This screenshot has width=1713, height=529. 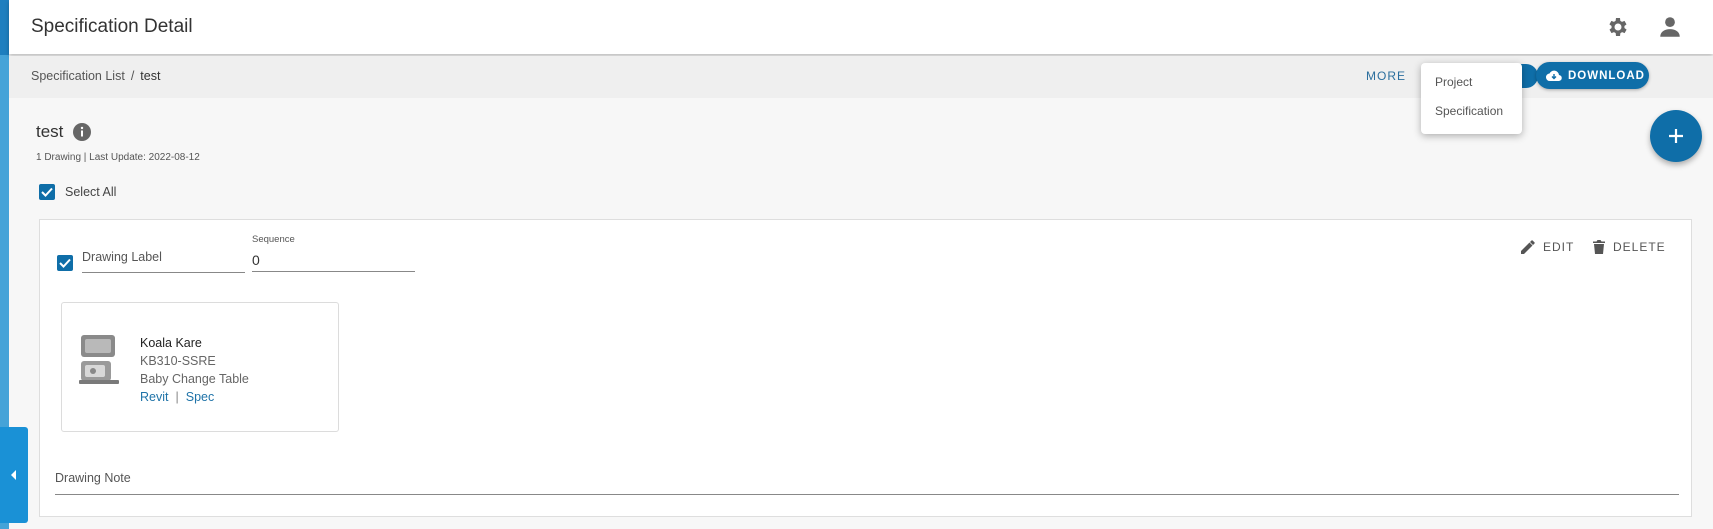 I want to click on chevron-left-icon, so click(x=13, y=475).